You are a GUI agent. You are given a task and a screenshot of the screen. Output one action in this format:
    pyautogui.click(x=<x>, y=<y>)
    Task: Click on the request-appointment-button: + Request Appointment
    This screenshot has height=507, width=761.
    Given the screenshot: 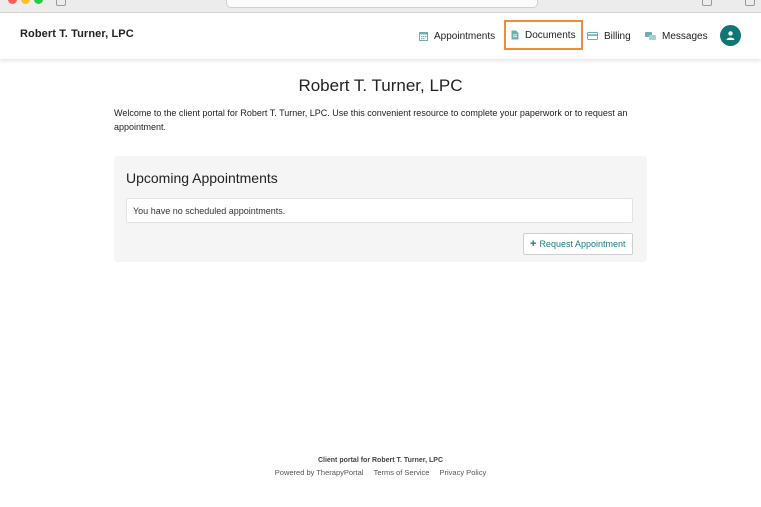 What is the action you would take?
    pyautogui.click(x=578, y=244)
    